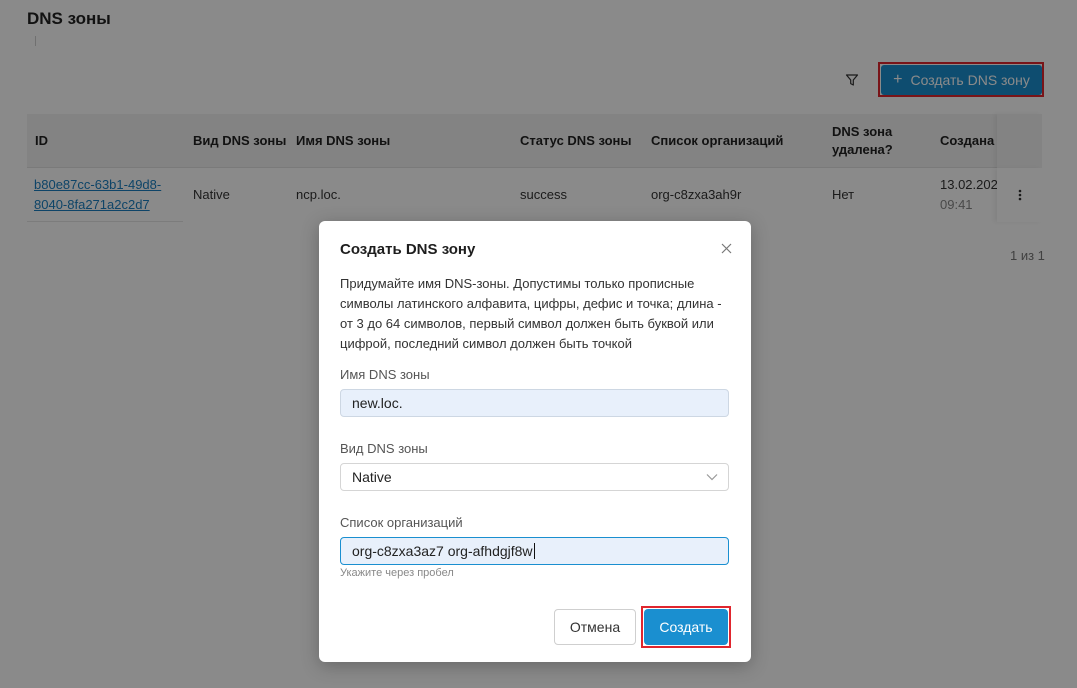 The width and height of the screenshot is (1077, 688). I want to click on org-list-label: Список организаций, so click(401, 522).